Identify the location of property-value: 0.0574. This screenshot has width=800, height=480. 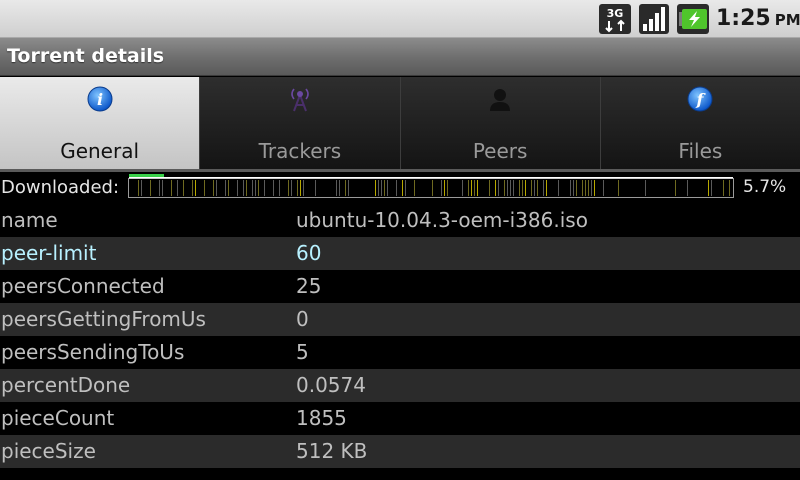
(331, 385).